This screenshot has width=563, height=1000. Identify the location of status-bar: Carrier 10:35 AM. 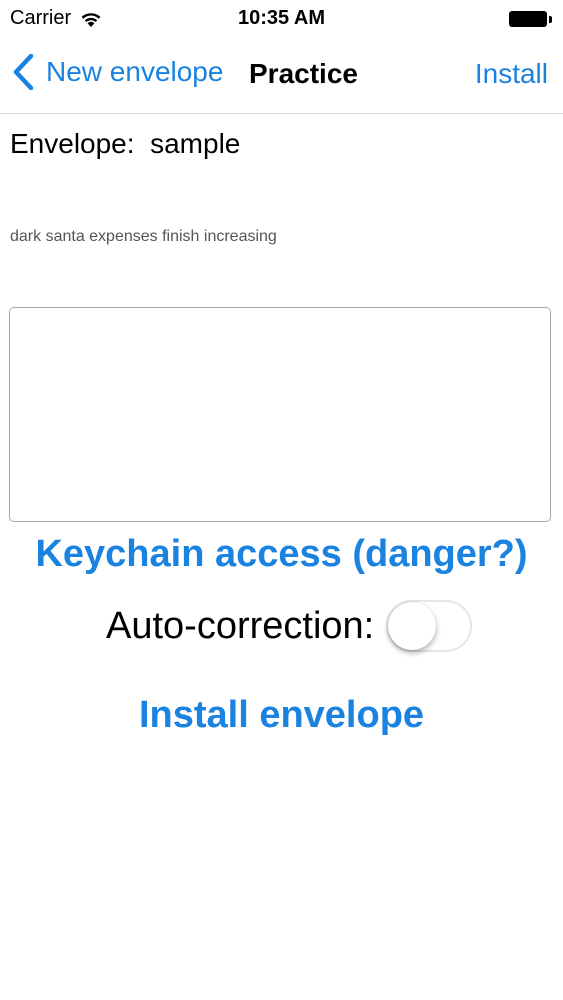
(281, 20).